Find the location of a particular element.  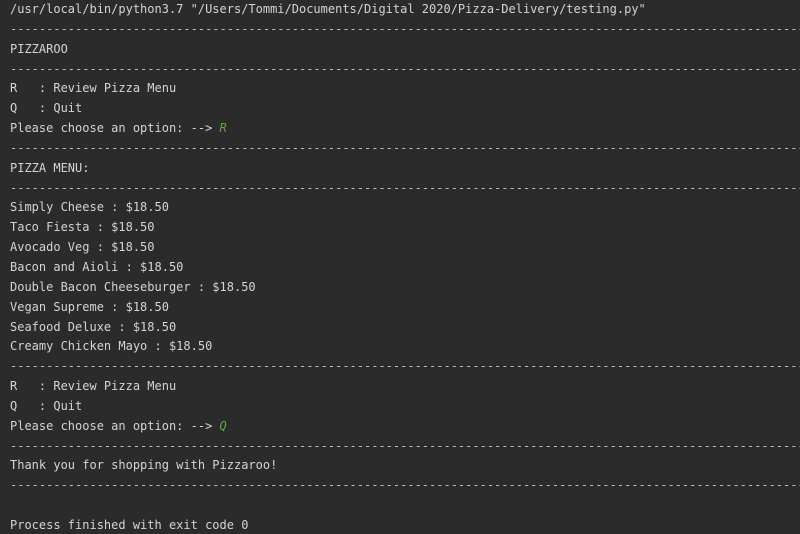

prompt-line: Please choose an option: --> R is located at coordinates (405, 129).